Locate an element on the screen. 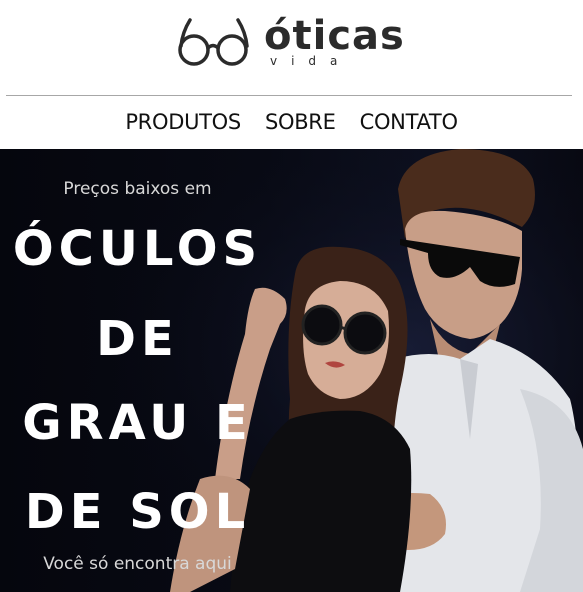 The width and height of the screenshot is (583, 592). main-nav: PRODUTOS SOBRE CONTATO is located at coordinates (291, 124).